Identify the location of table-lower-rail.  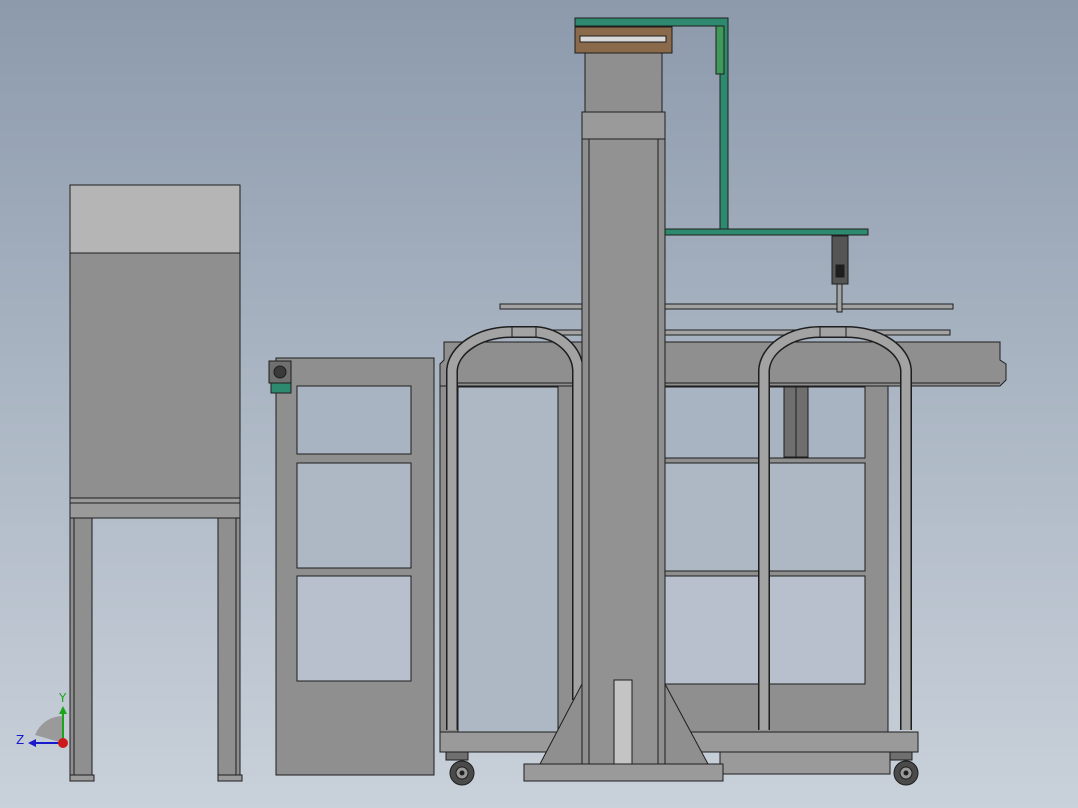
(805, 763).